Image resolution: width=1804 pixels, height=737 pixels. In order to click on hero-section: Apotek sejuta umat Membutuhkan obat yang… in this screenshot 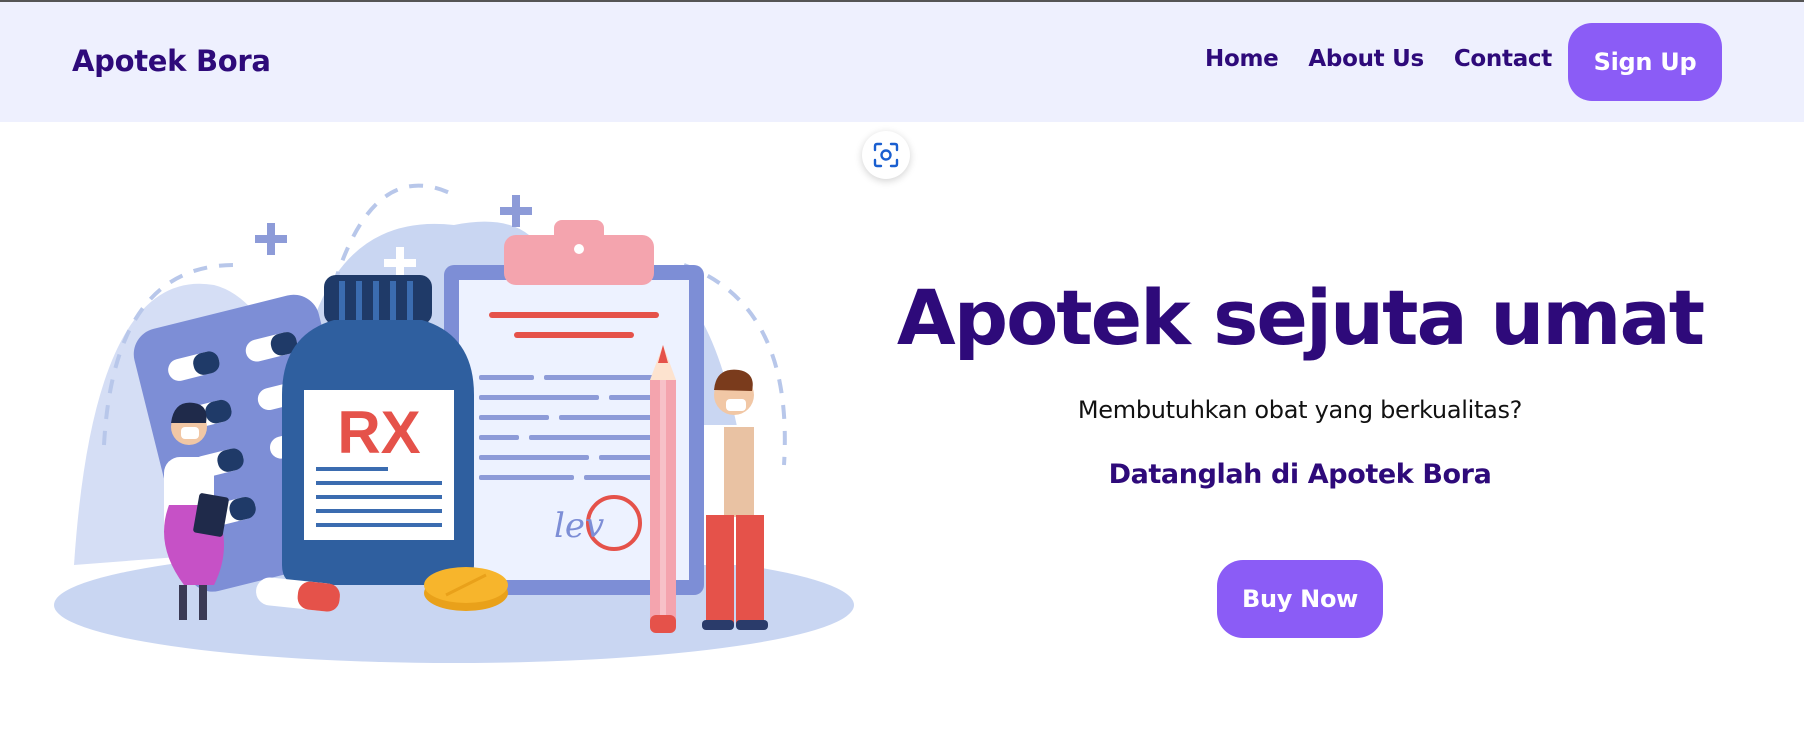, I will do `click(1300, 382)`.